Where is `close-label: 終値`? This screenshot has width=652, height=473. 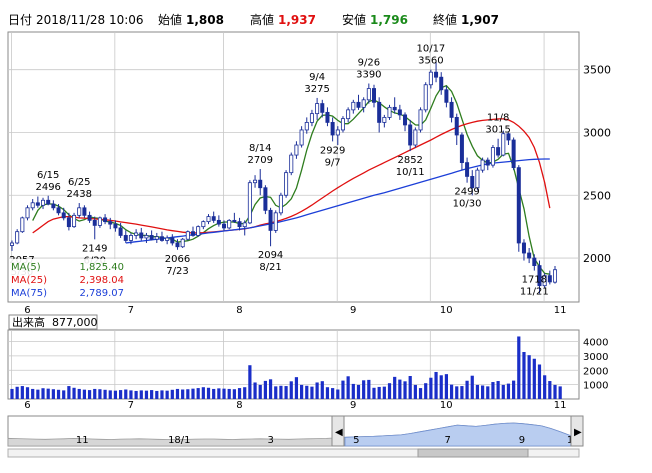 close-label: 終値 is located at coordinates (445, 19).